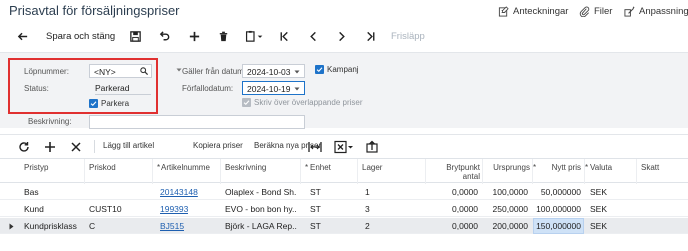  Describe the element at coordinates (370, 36) in the screenshot. I see `last-record-icon` at that location.